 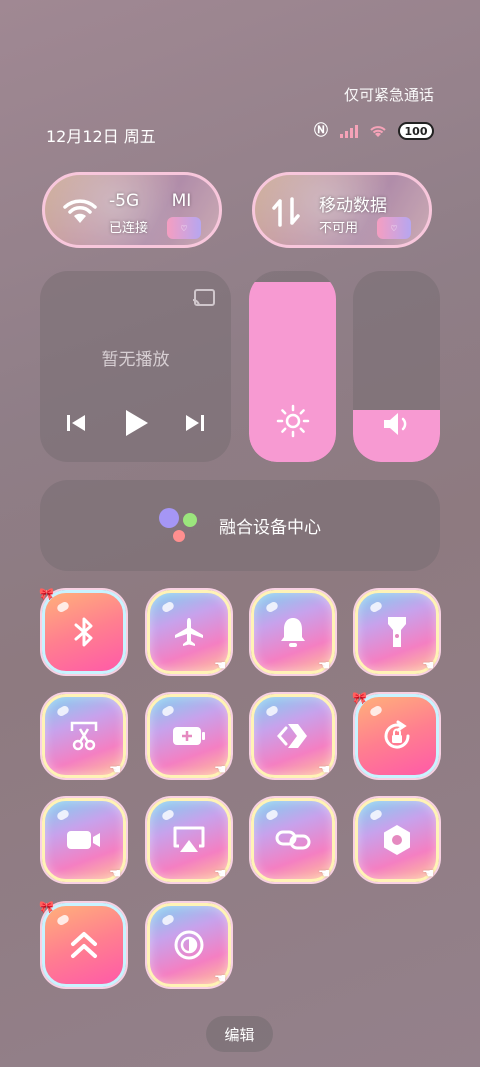 I want to click on next-track-icon, so click(x=195, y=423).